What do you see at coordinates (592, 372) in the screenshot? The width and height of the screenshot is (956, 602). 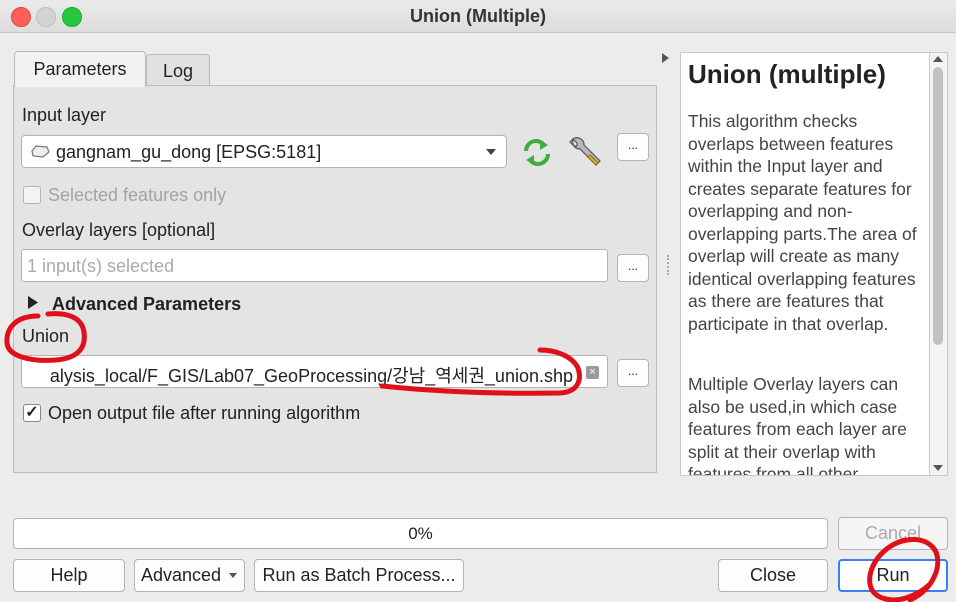 I see `clear-icon: ×` at bounding box center [592, 372].